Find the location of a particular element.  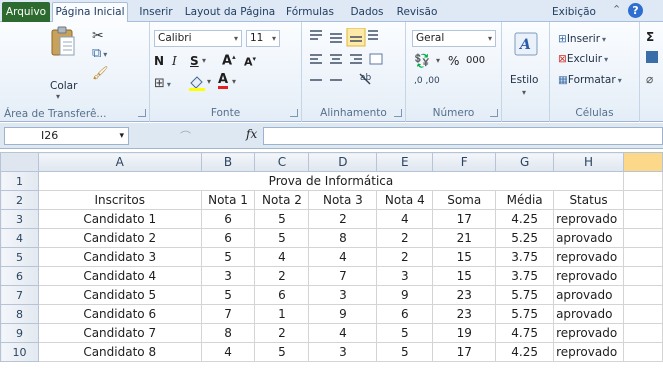

paste-dropdown-icon: ▾ is located at coordinates (58, 96).